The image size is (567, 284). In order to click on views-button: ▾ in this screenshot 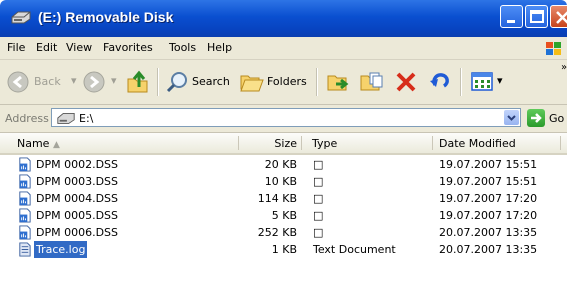, I will do `click(488, 82)`.